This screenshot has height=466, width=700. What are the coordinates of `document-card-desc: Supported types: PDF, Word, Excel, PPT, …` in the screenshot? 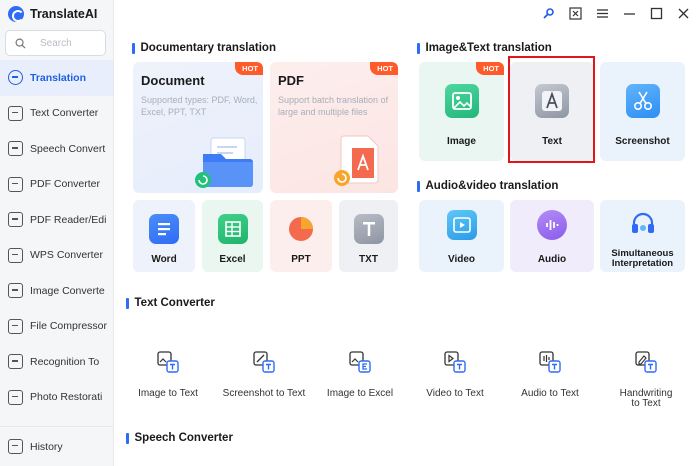 It's located at (199, 106).